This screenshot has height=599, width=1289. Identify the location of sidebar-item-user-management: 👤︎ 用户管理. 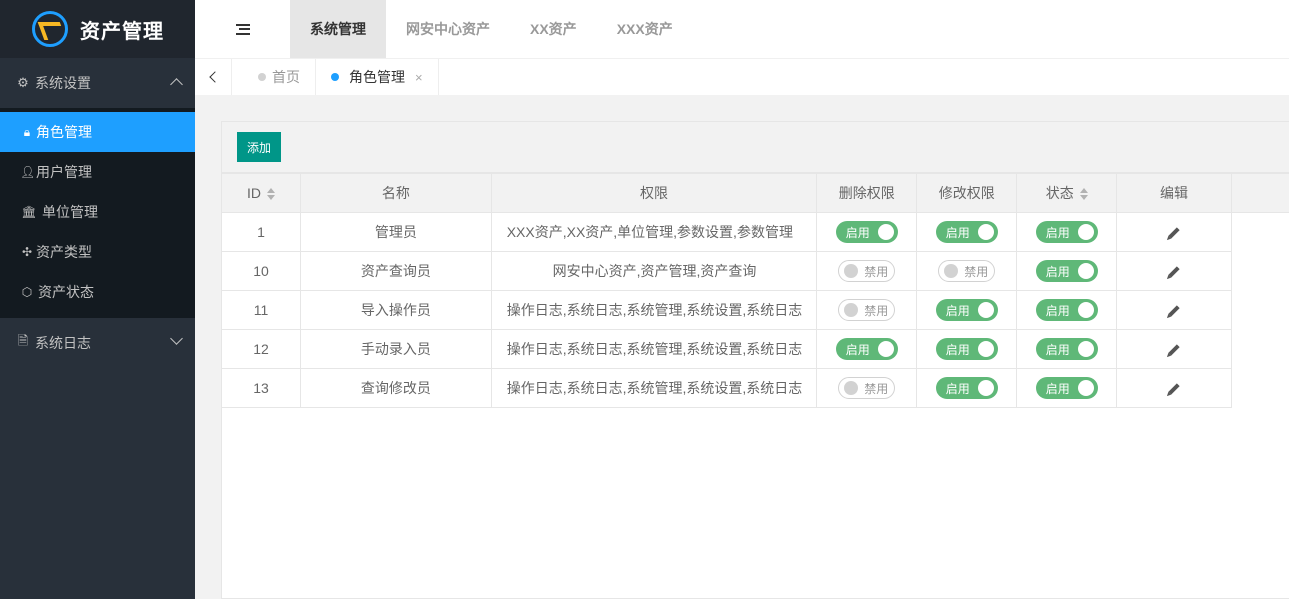
(97, 172).